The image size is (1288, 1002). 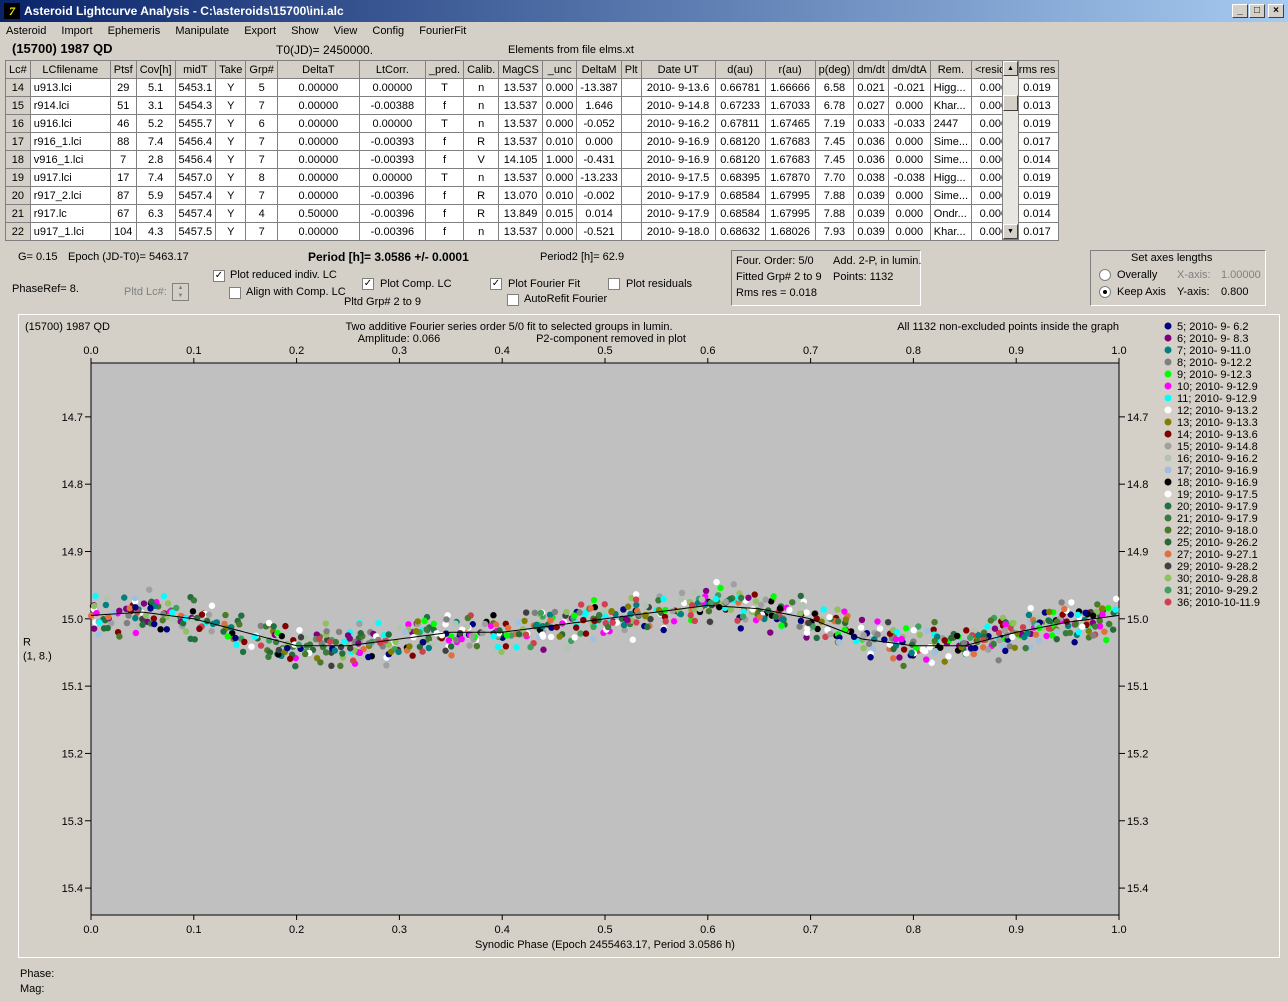 I want to click on table-cell: 0.021, so click(x=871, y=87).